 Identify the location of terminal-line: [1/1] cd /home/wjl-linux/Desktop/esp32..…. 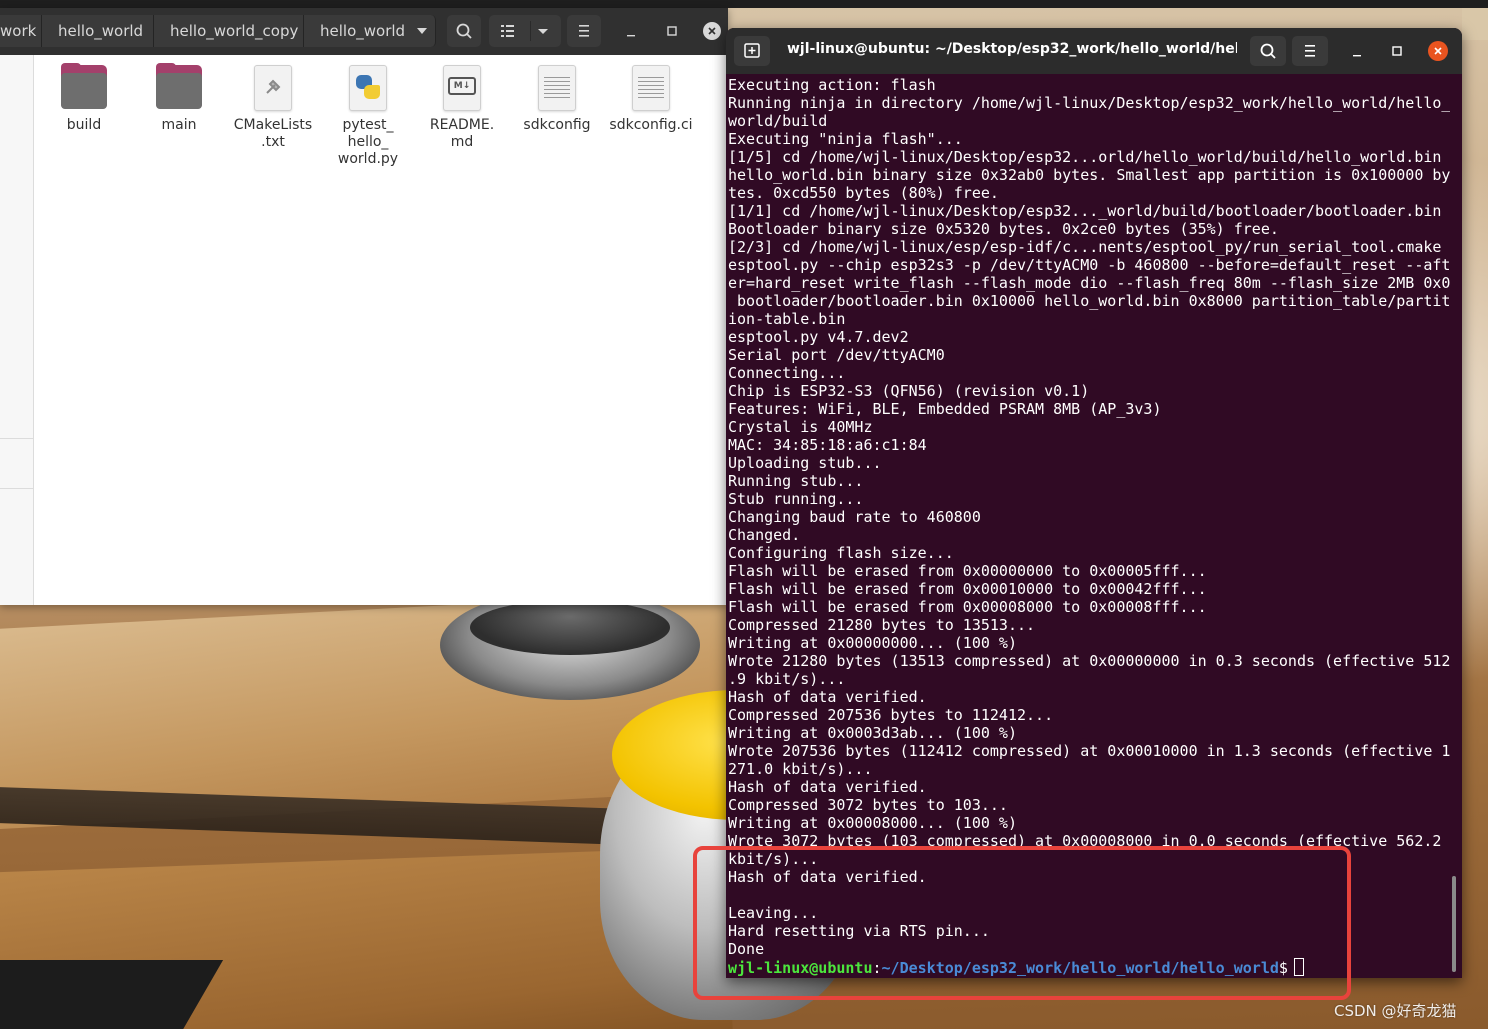
(1085, 211).